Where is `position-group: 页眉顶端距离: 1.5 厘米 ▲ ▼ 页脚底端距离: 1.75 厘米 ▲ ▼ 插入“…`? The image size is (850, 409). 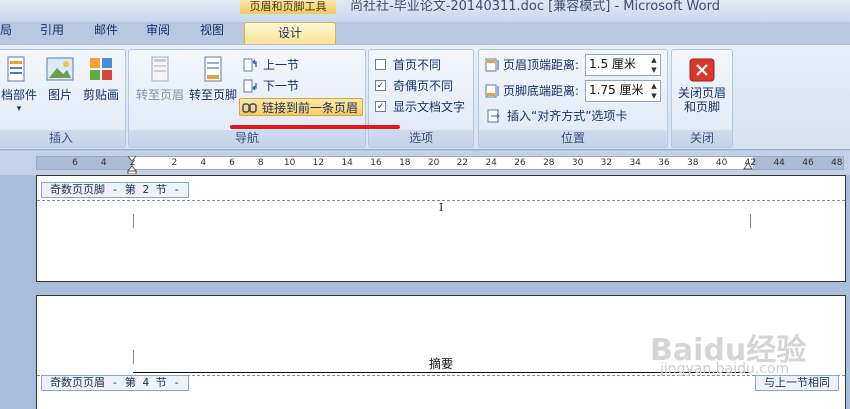
position-group: 页眉顶端距离: 1.5 厘米 ▲ ▼ 页脚底端距离: 1.75 厘米 ▲ ▼ 插入“… is located at coordinates (573, 98).